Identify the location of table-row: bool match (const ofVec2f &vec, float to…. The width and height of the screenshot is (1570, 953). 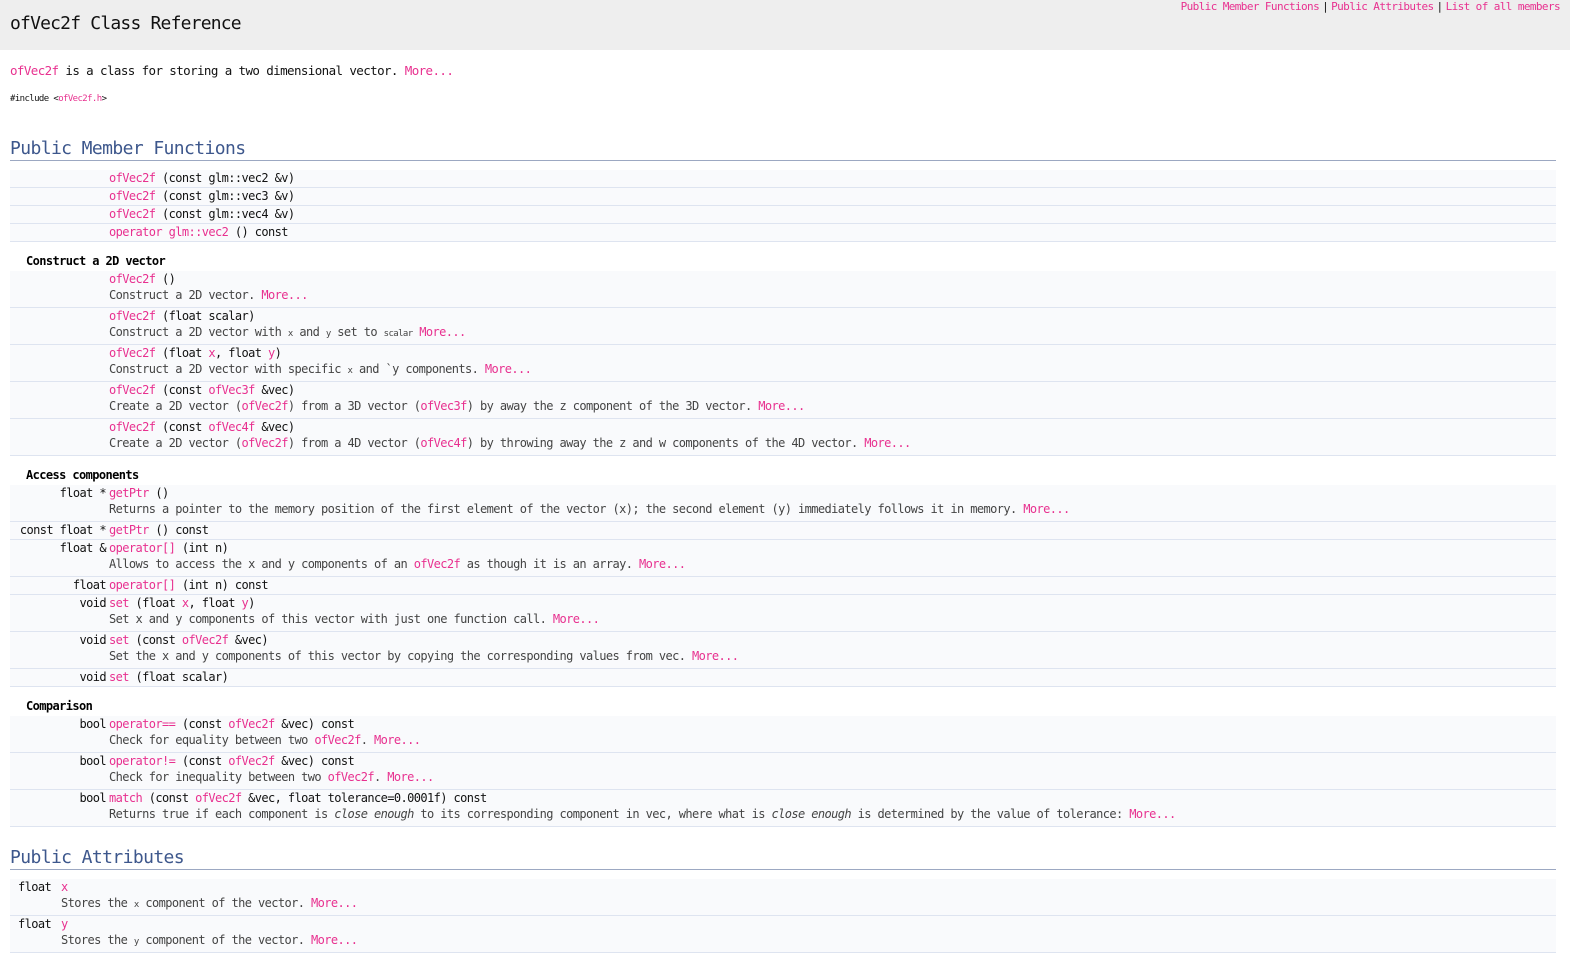
(783, 808).